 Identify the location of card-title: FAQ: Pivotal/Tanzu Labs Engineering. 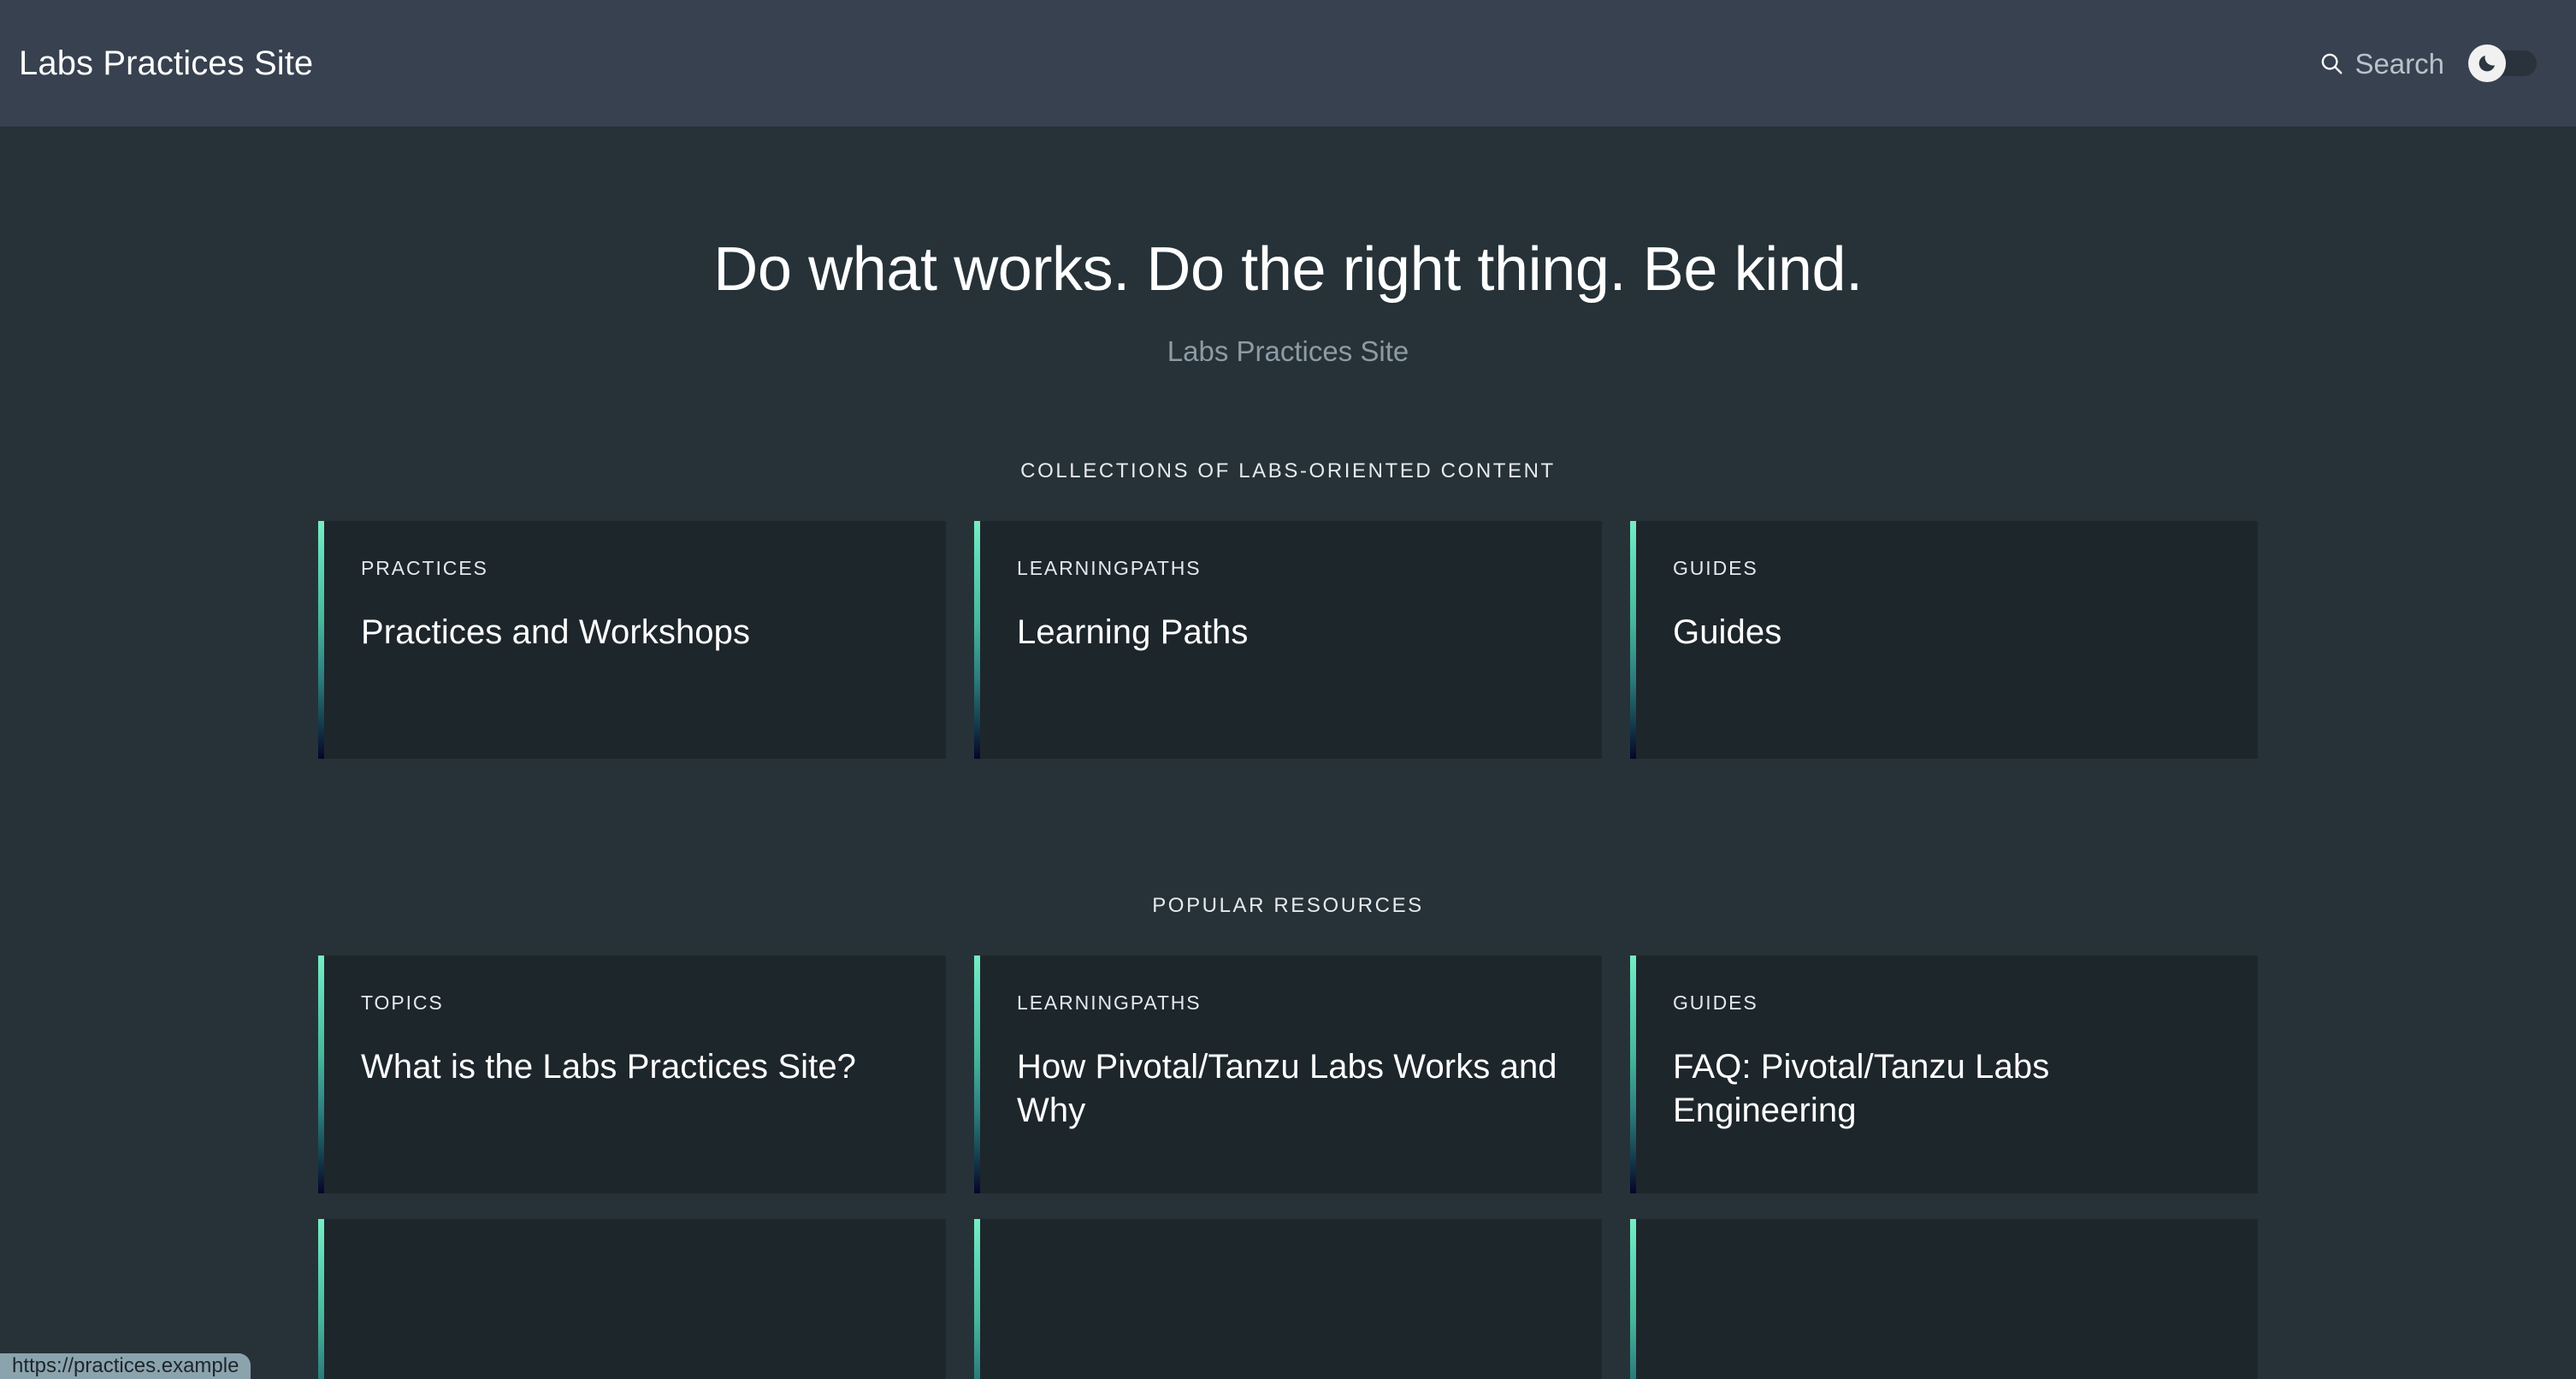
(1861, 1088).